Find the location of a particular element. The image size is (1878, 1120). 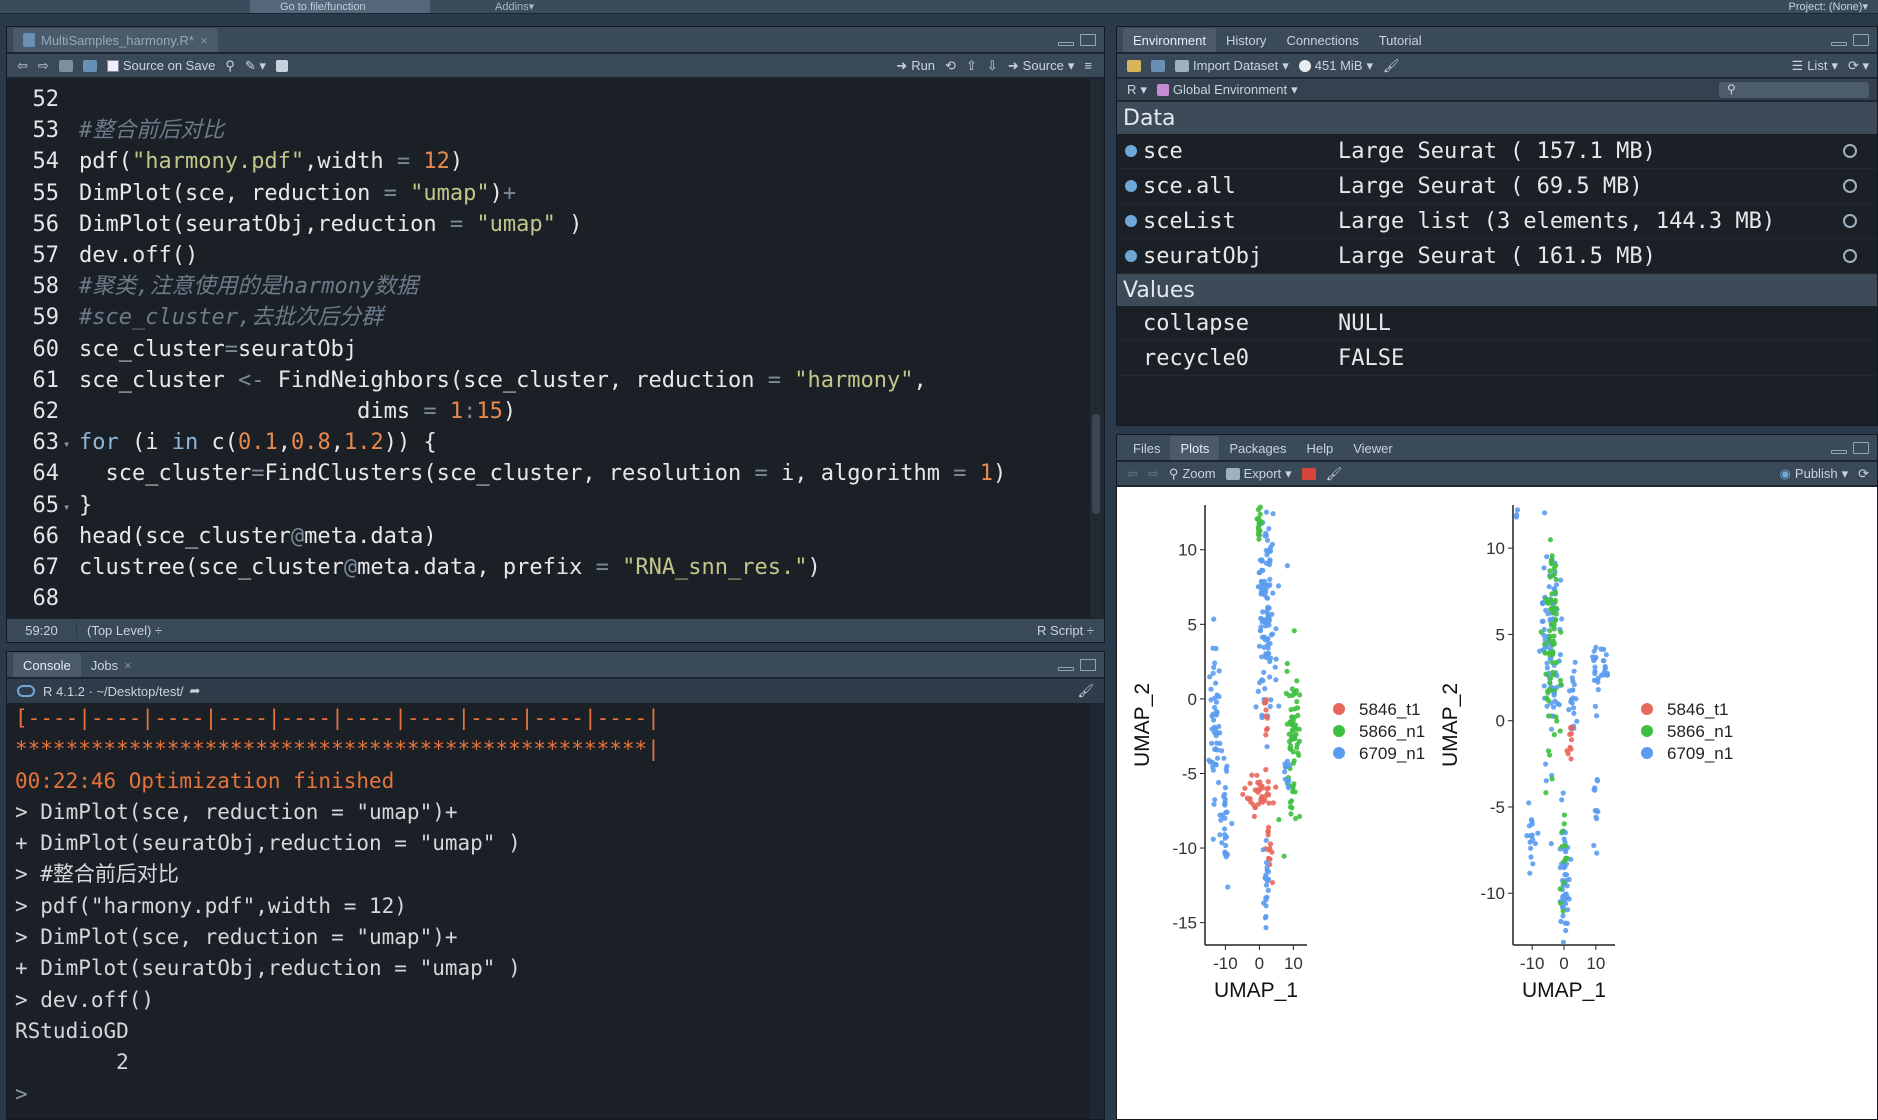

env-value-row: recycle0 FALSE is located at coordinates (1497, 358).